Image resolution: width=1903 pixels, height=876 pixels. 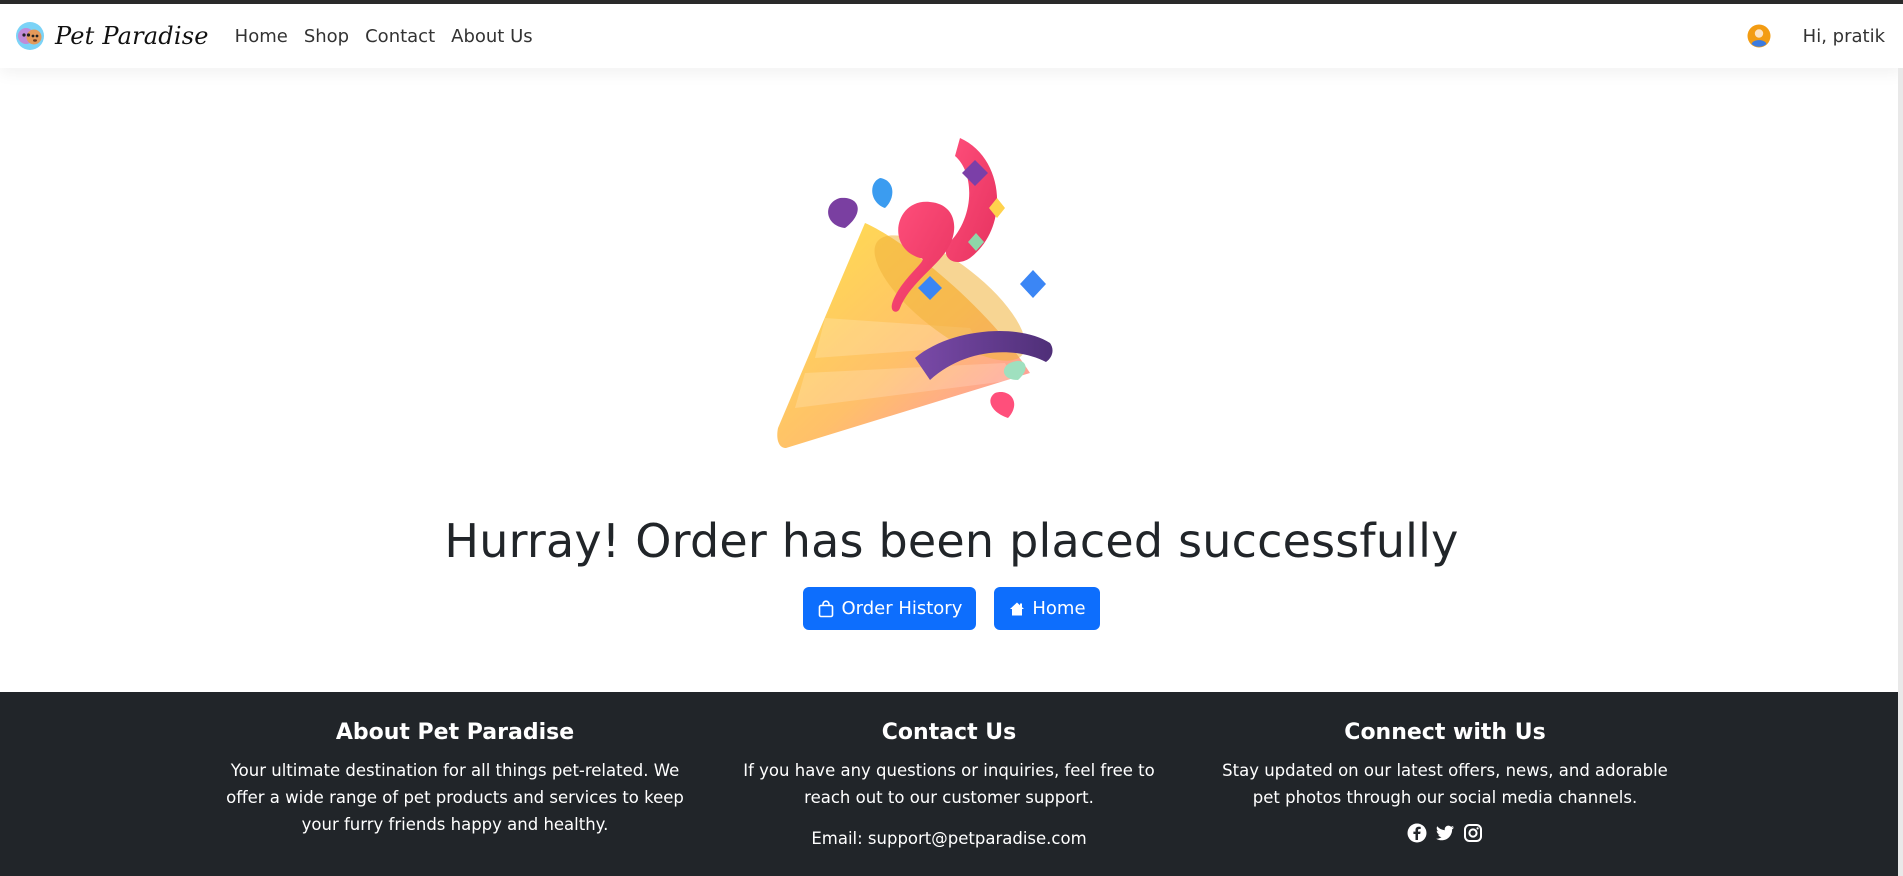 What do you see at coordinates (1017, 608) in the screenshot?
I see `house-icon` at bounding box center [1017, 608].